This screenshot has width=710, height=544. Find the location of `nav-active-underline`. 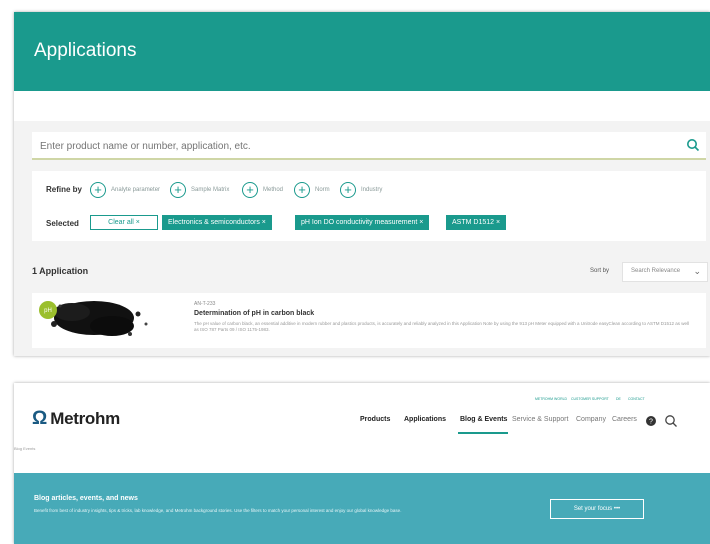

nav-active-underline is located at coordinates (483, 433).